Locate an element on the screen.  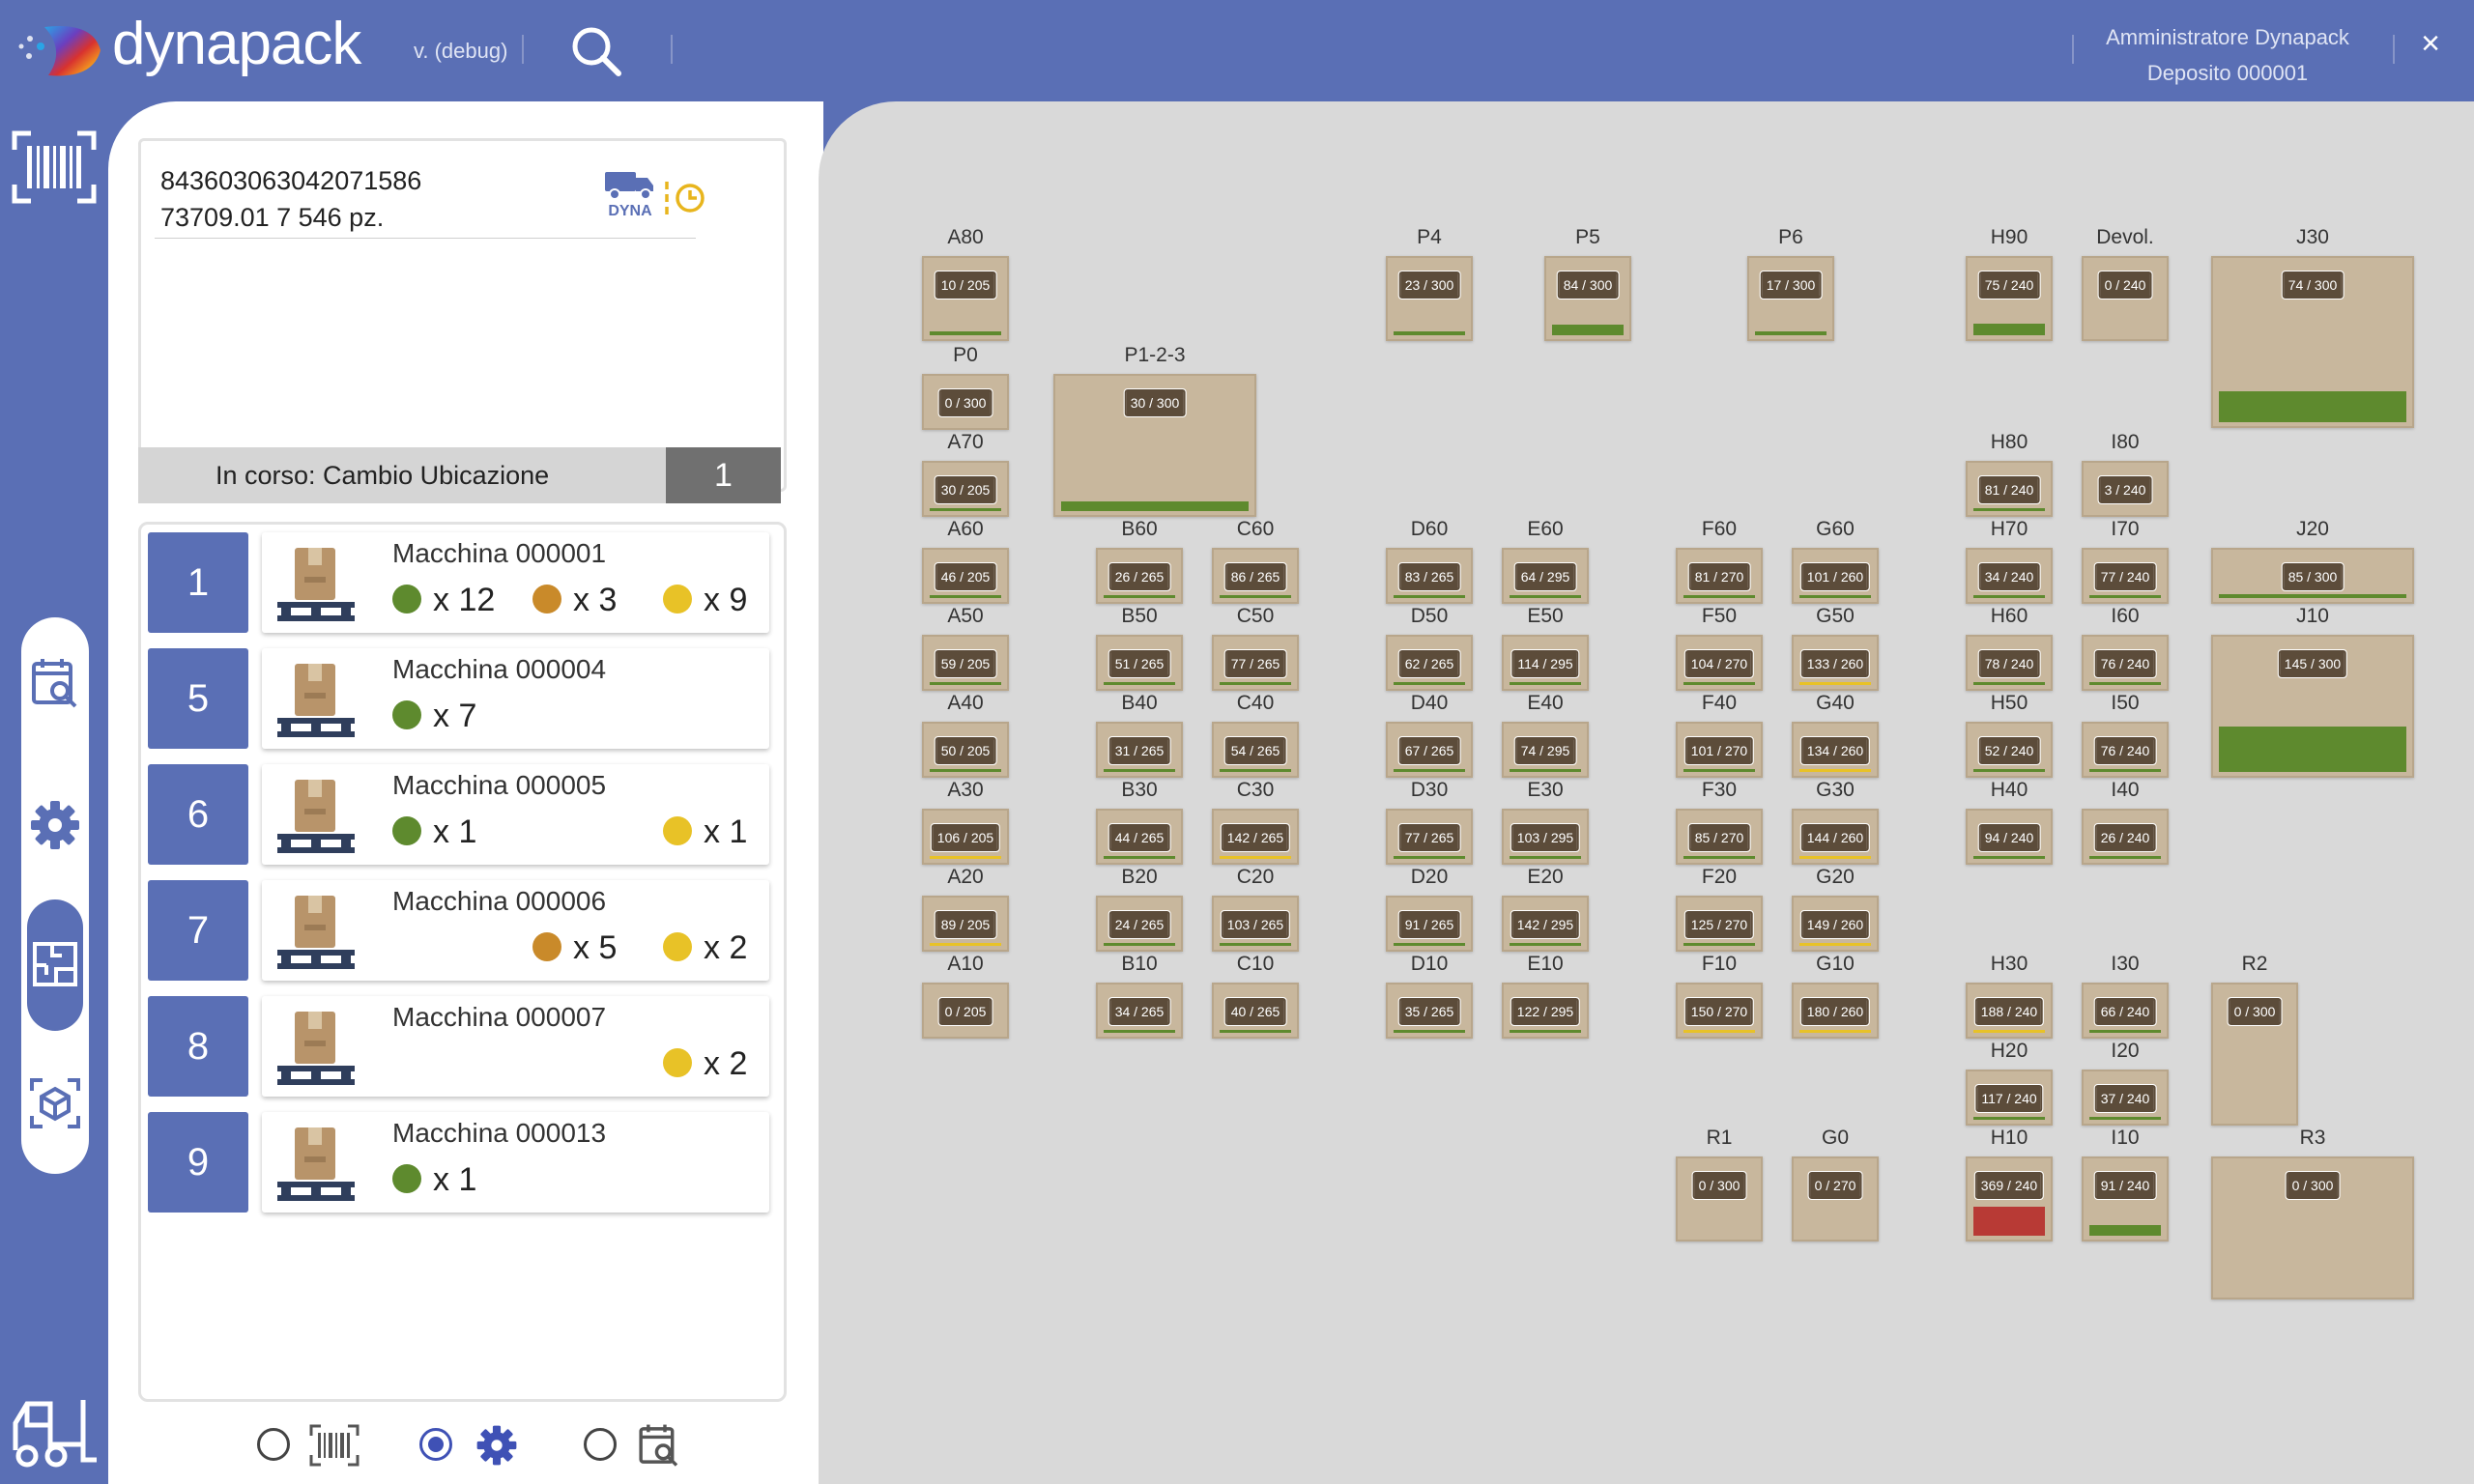
location-p6: 17 / 300 is located at coordinates (1790, 299).